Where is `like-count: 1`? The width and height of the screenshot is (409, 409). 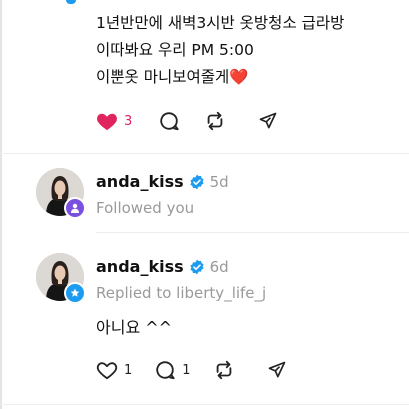 like-count: 1 is located at coordinates (128, 370).